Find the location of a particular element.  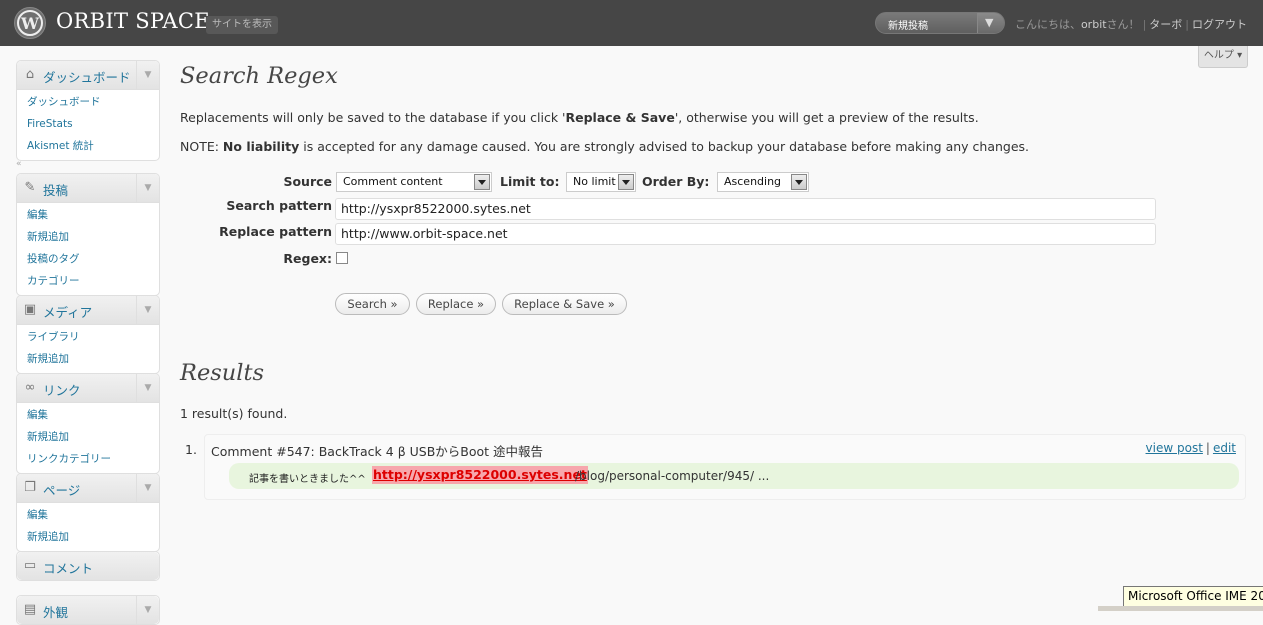

search-pattern-label: Search pattern is located at coordinates (279, 205).